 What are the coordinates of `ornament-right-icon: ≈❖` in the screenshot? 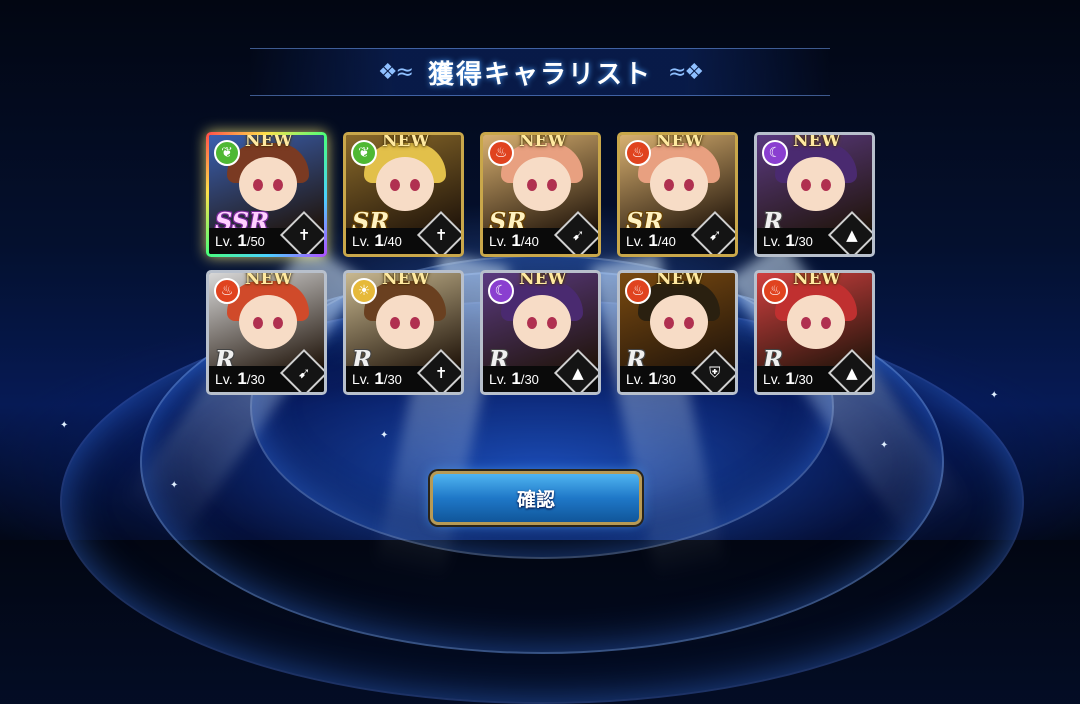 It's located at (686, 72).